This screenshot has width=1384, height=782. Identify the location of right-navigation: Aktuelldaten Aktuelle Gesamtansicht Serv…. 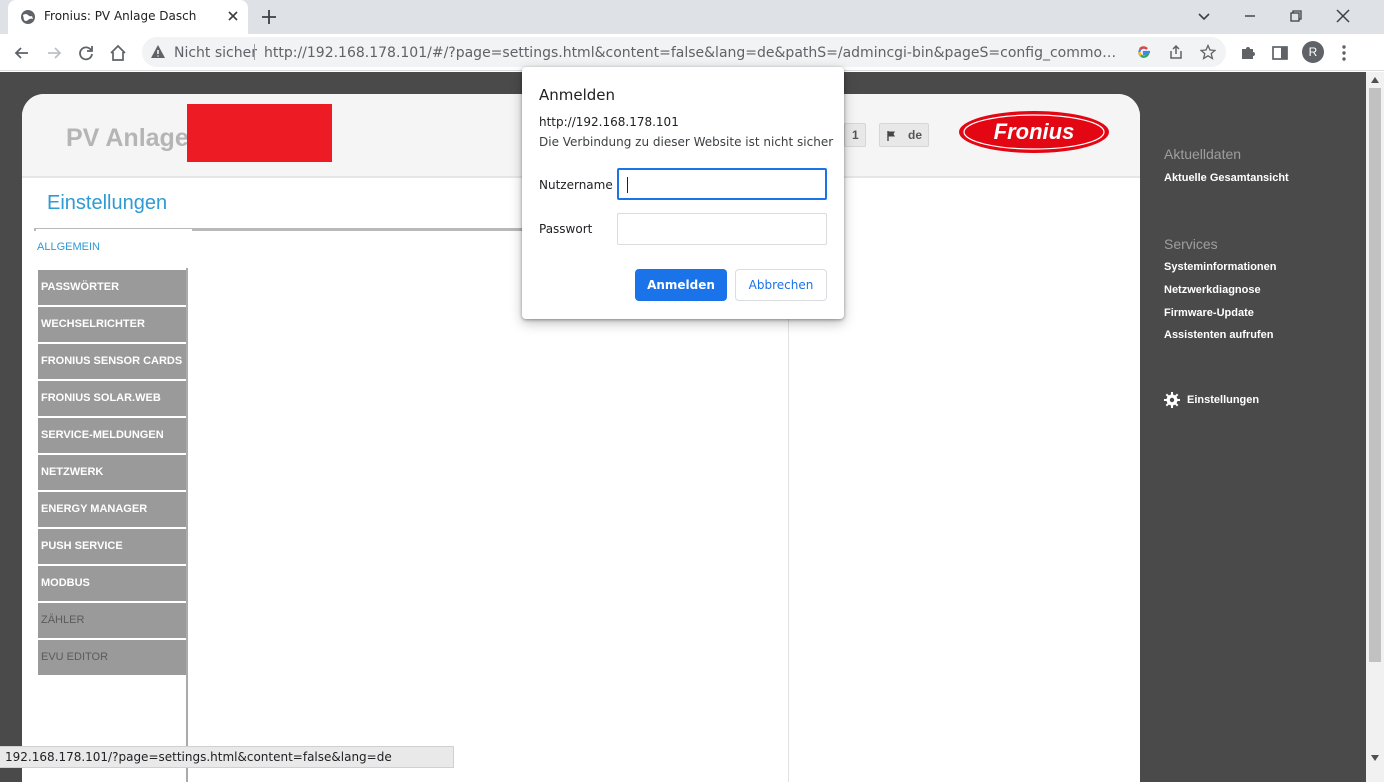
(1264, 422).